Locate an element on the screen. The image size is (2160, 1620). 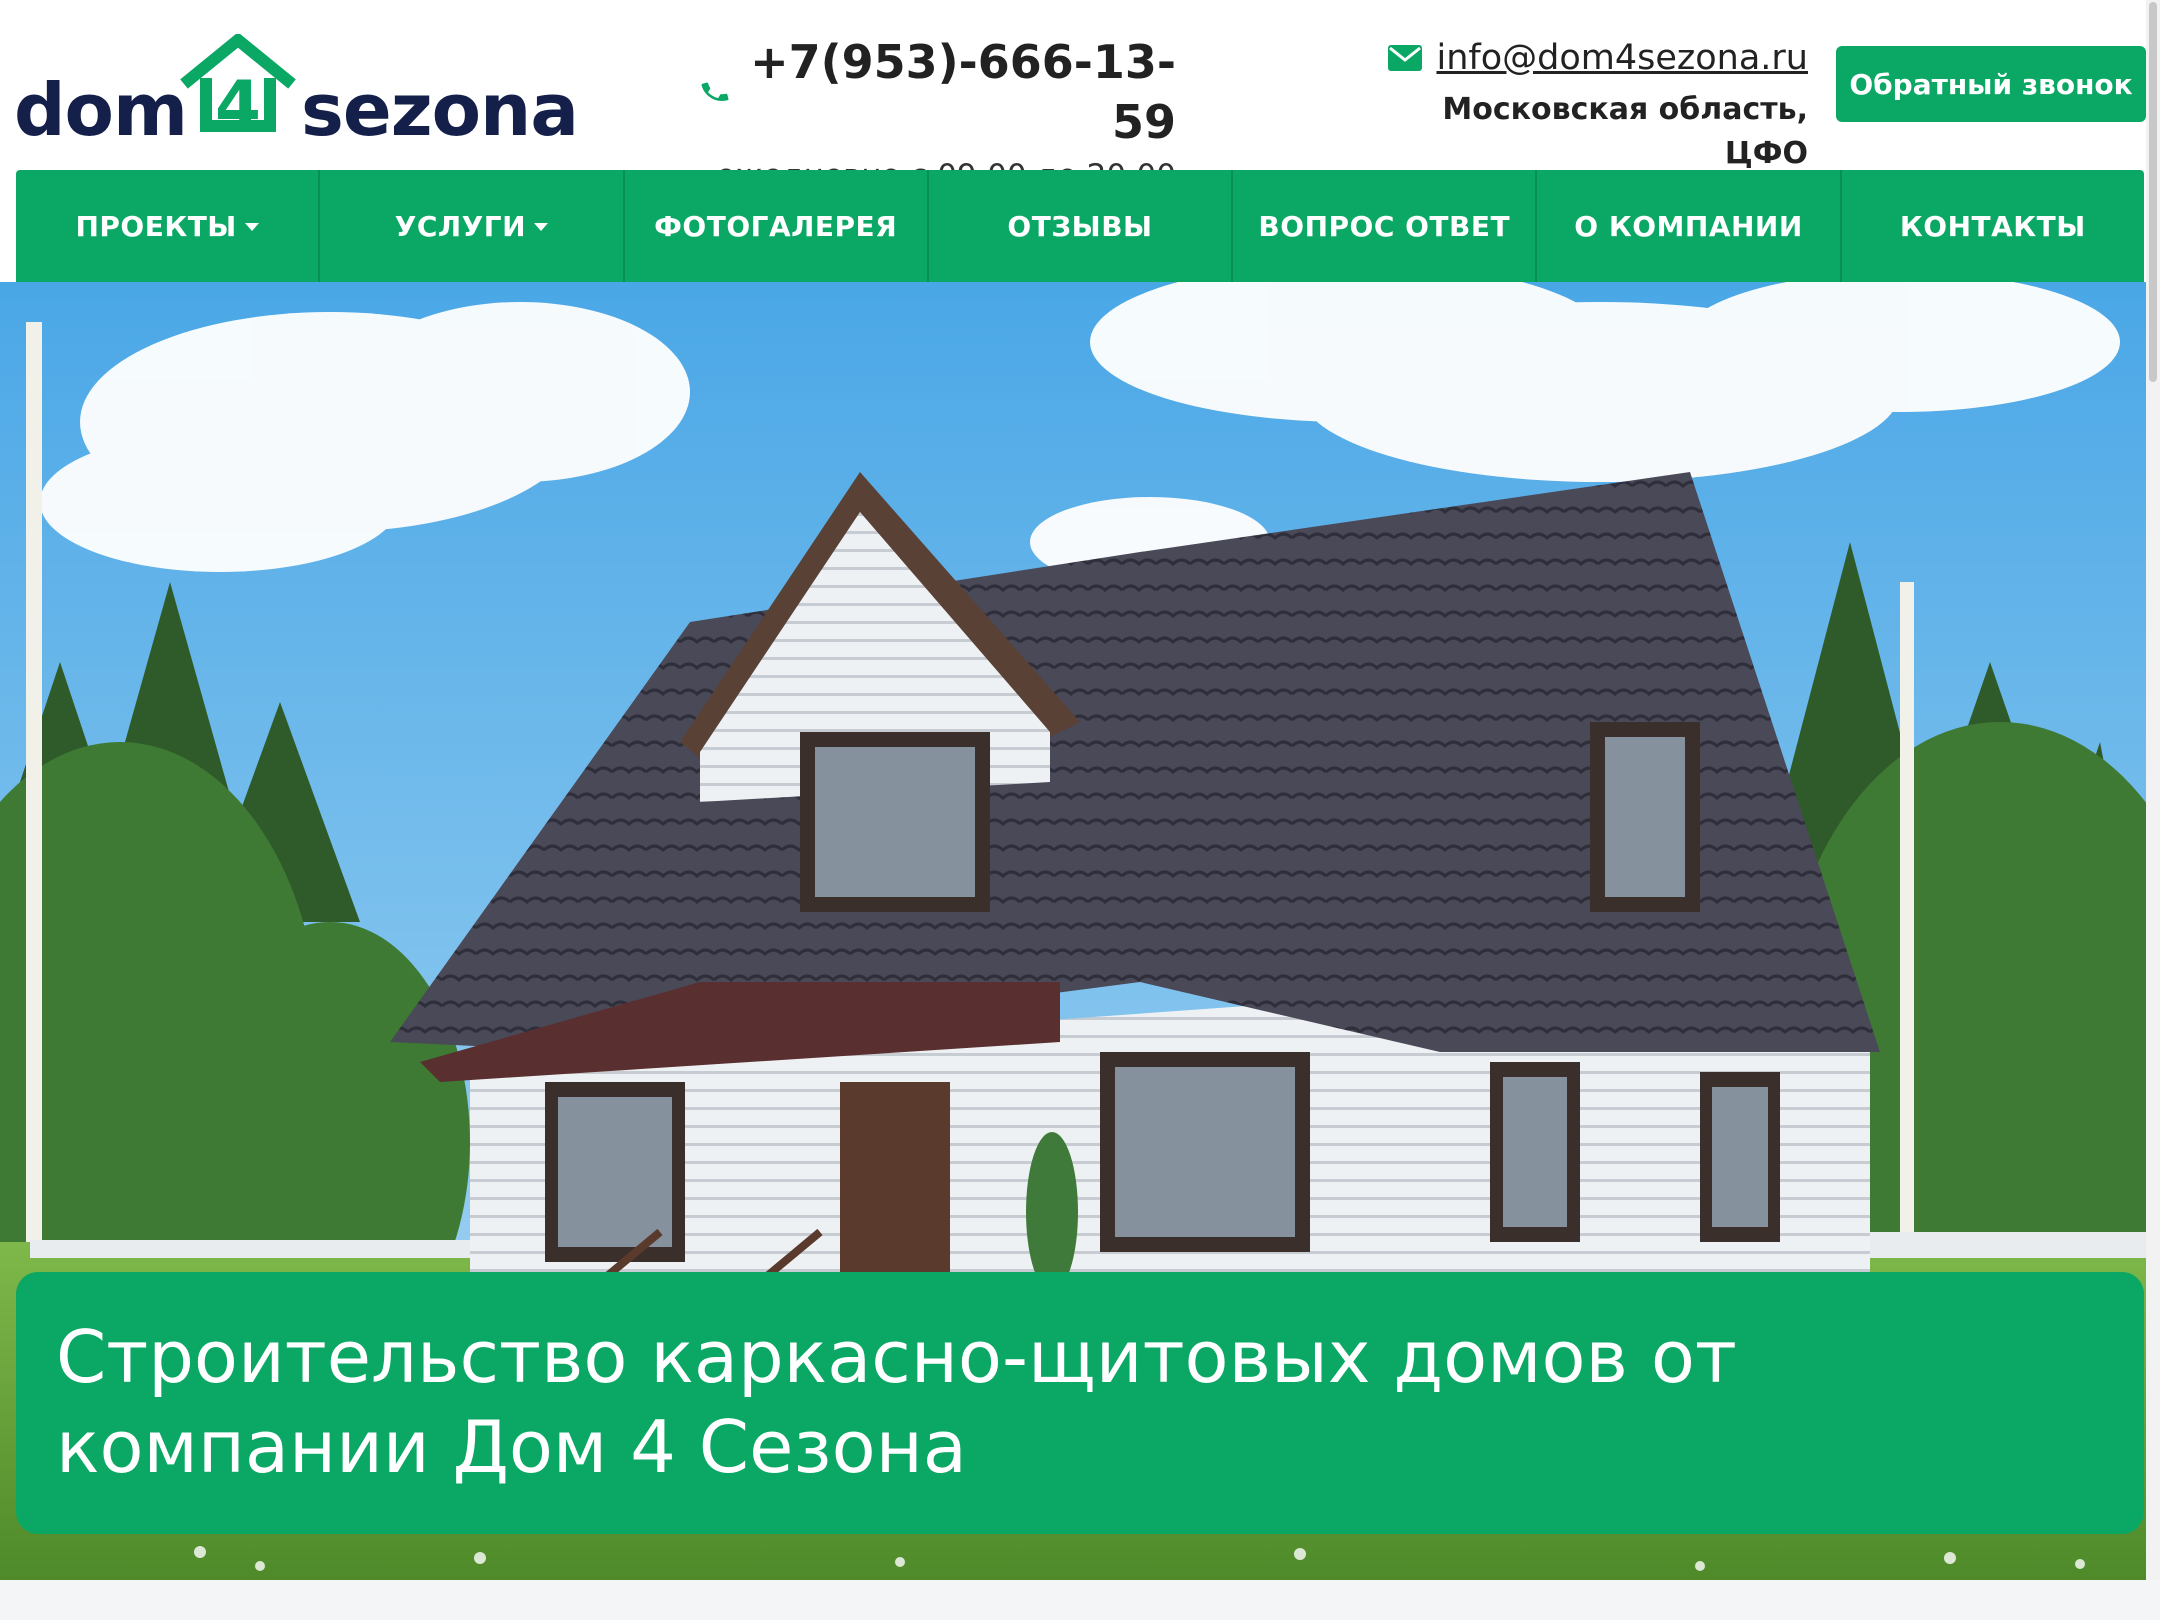
scrollbar-thumb is located at coordinates (2153, 192).